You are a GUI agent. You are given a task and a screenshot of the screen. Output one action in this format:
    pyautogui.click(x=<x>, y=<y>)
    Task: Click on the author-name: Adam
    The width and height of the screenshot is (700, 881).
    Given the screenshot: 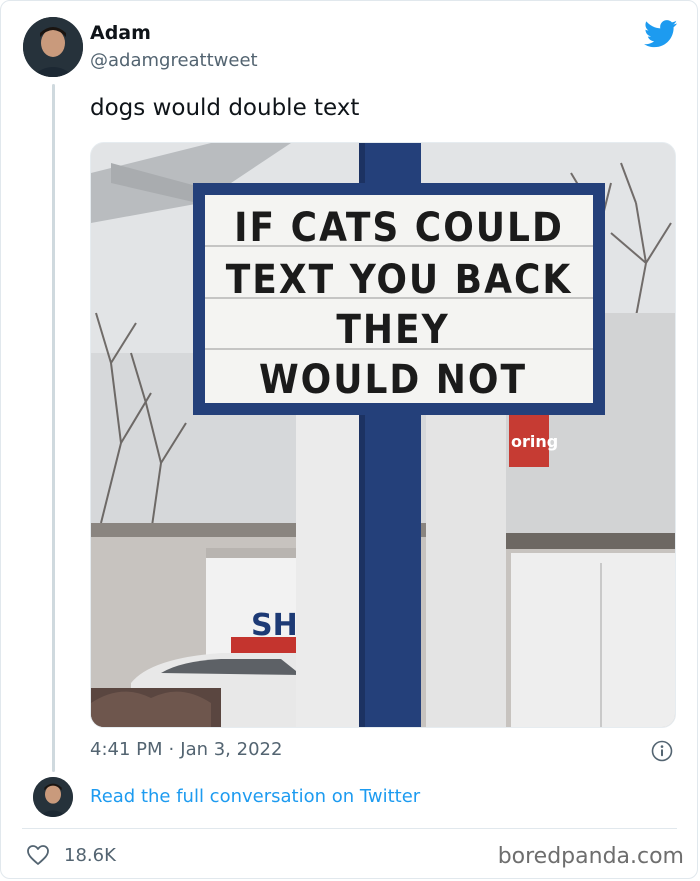 What is the action you would take?
    pyautogui.click(x=120, y=33)
    